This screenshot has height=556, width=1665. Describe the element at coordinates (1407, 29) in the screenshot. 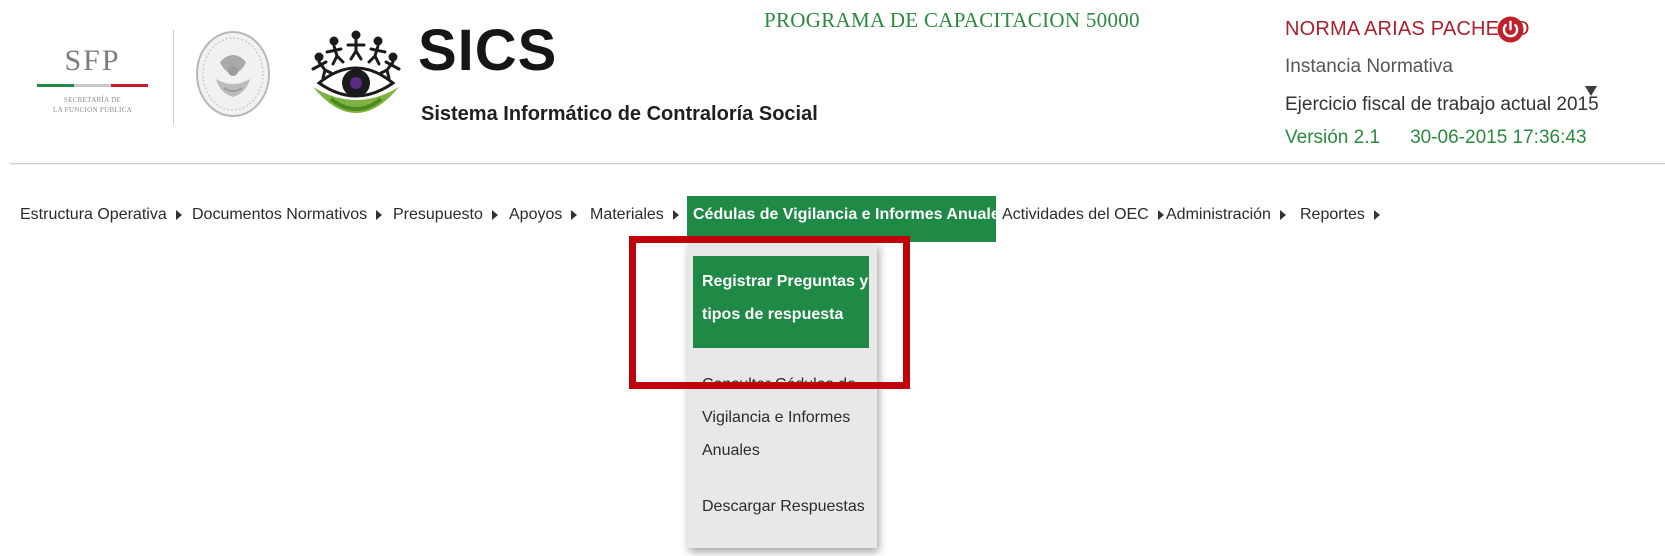

I see `user-name: NORMA ARIAS PACHECO` at that location.